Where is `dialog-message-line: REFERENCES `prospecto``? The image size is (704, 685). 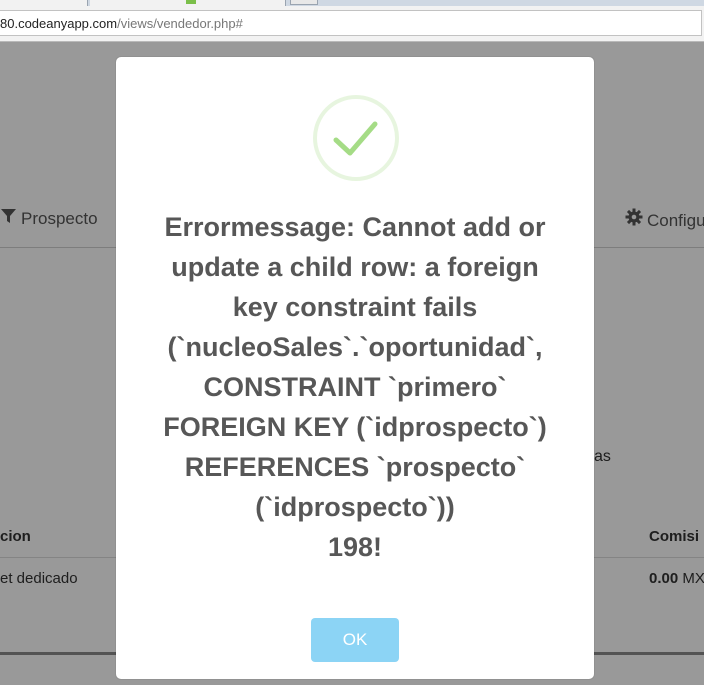 dialog-message-line: REFERENCES `prospecto` is located at coordinates (355, 467).